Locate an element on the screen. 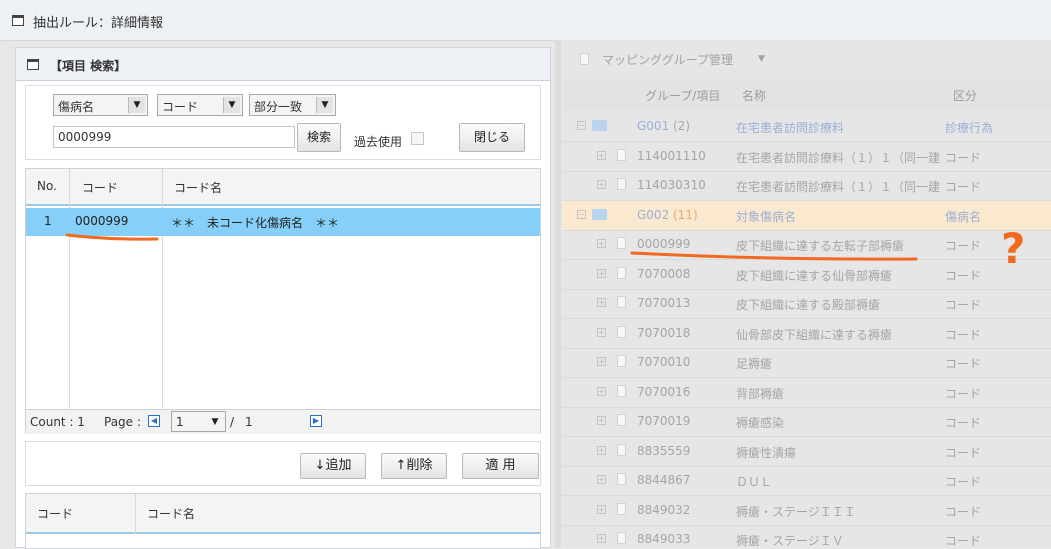 The height and width of the screenshot is (549, 1051). question-mark-annotation: ? is located at coordinates (1013, 248).